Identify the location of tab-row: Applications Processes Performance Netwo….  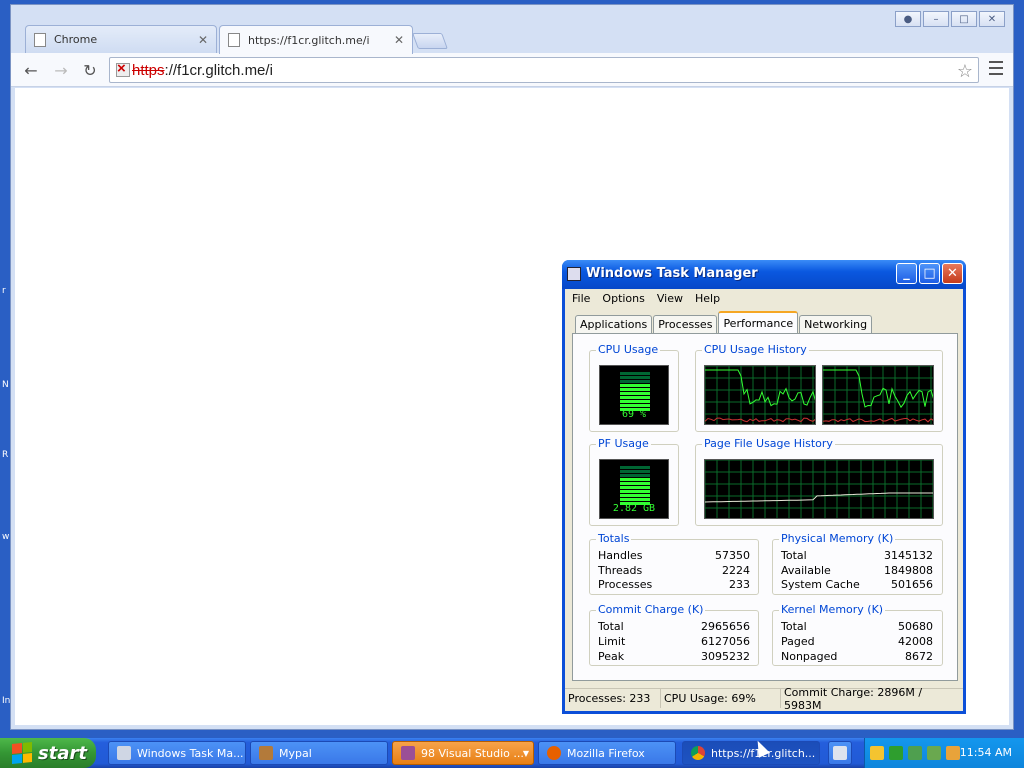
(724, 322).